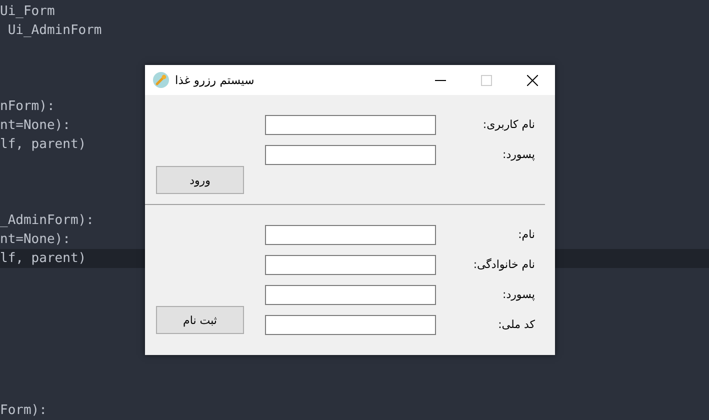 The height and width of the screenshot is (420, 709). What do you see at coordinates (161, 80) in the screenshot?
I see `app-icon` at bounding box center [161, 80].